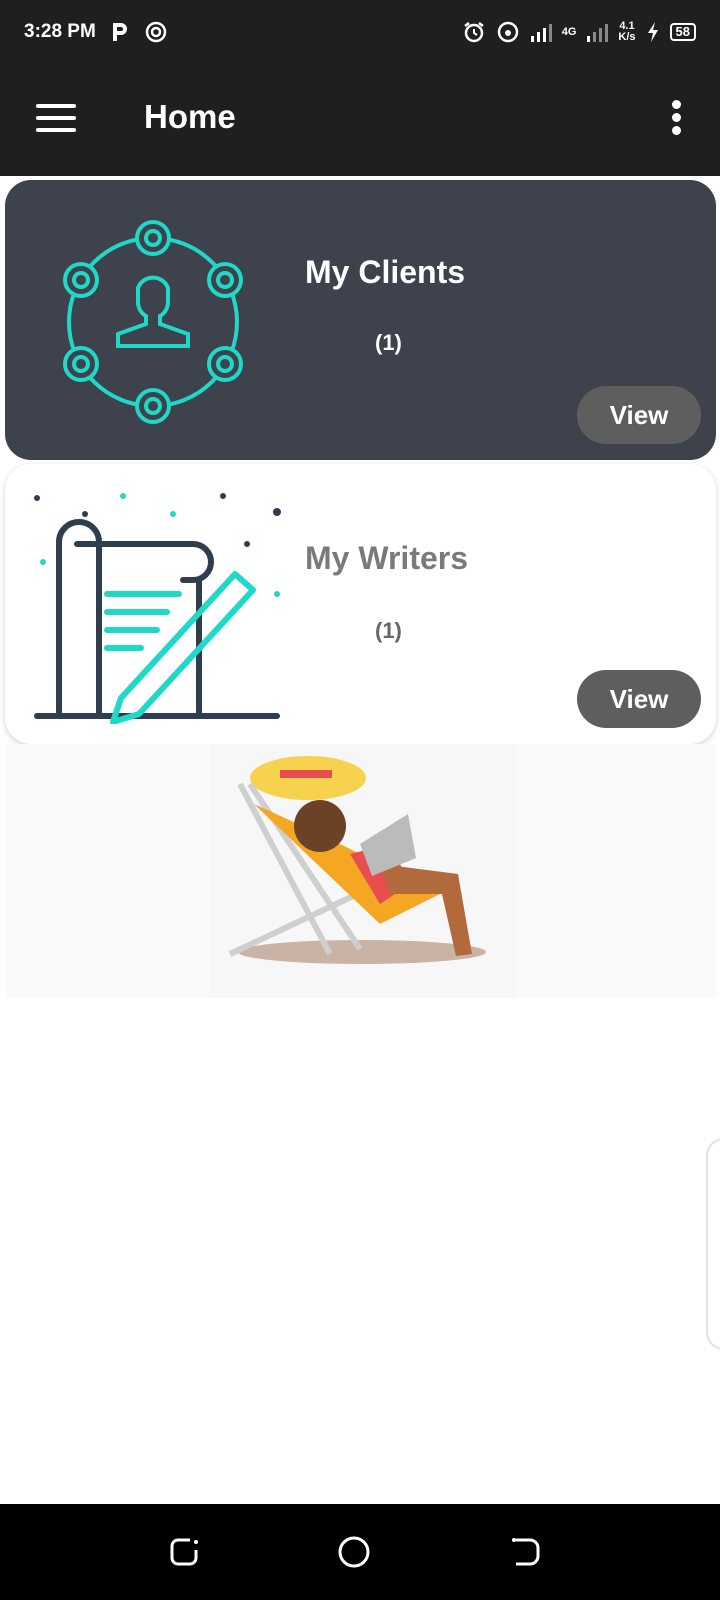 The width and height of the screenshot is (720, 1600). I want to click on side-drawer-handle, so click(713, 1244).